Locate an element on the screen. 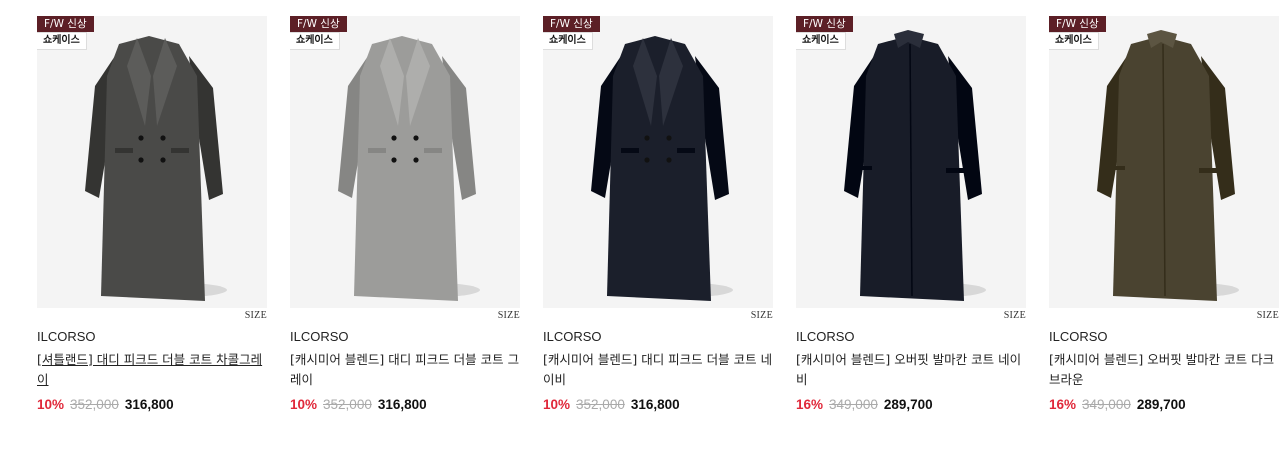  product-title-text: [캐시미어 블렌드] 오버핏 발마칸 코트 네이비 is located at coordinates (908, 369).